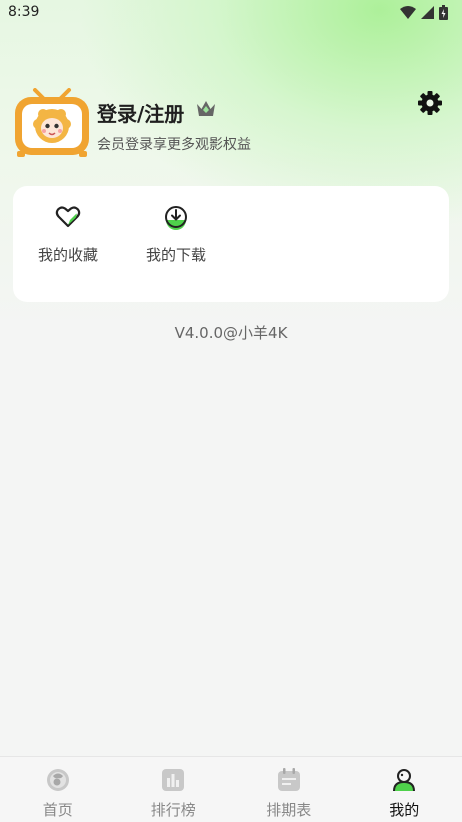 This screenshot has width=462, height=822. What do you see at coordinates (68, 217) in the screenshot?
I see `heart-icon` at bounding box center [68, 217].